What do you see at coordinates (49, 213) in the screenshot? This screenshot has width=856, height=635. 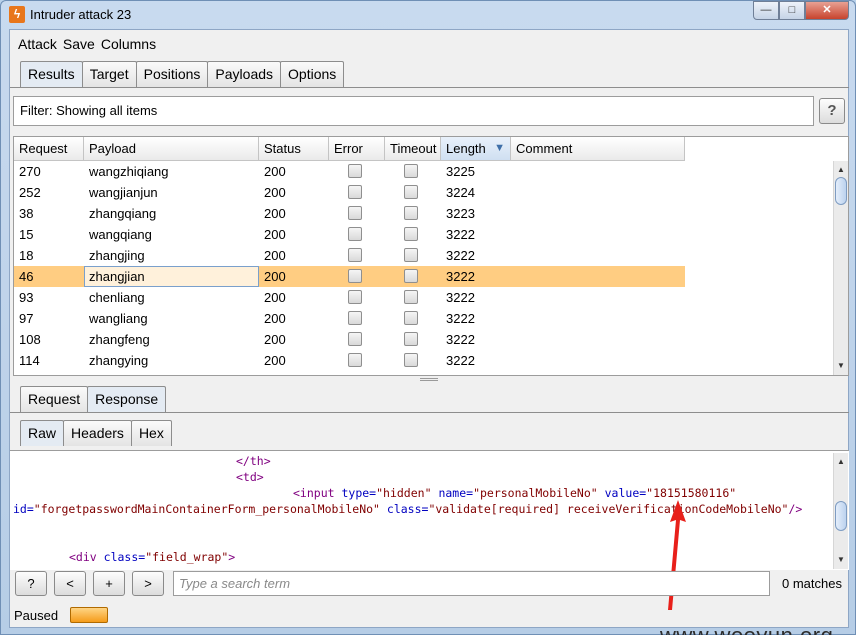 I see `cell-request: 38` at bounding box center [49, 213].